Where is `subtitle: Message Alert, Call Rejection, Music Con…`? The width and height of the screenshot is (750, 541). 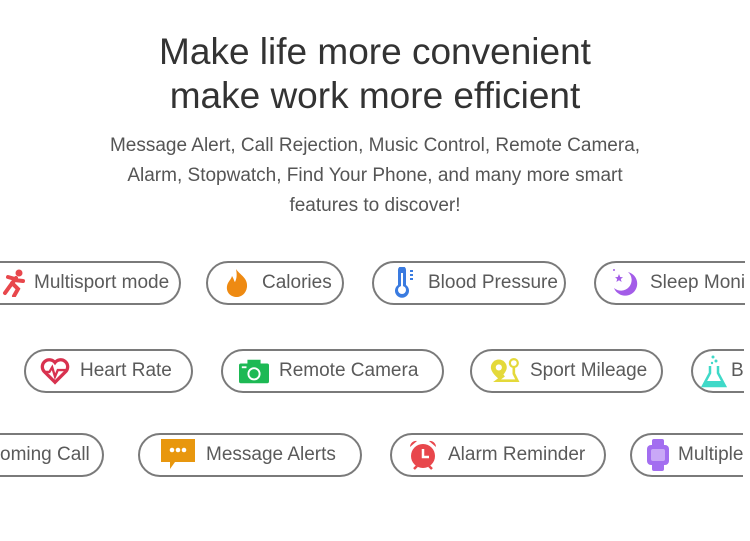
subtitle: Message Alert, Call Rejection, Music Con… is located at coordinates (375, 176).